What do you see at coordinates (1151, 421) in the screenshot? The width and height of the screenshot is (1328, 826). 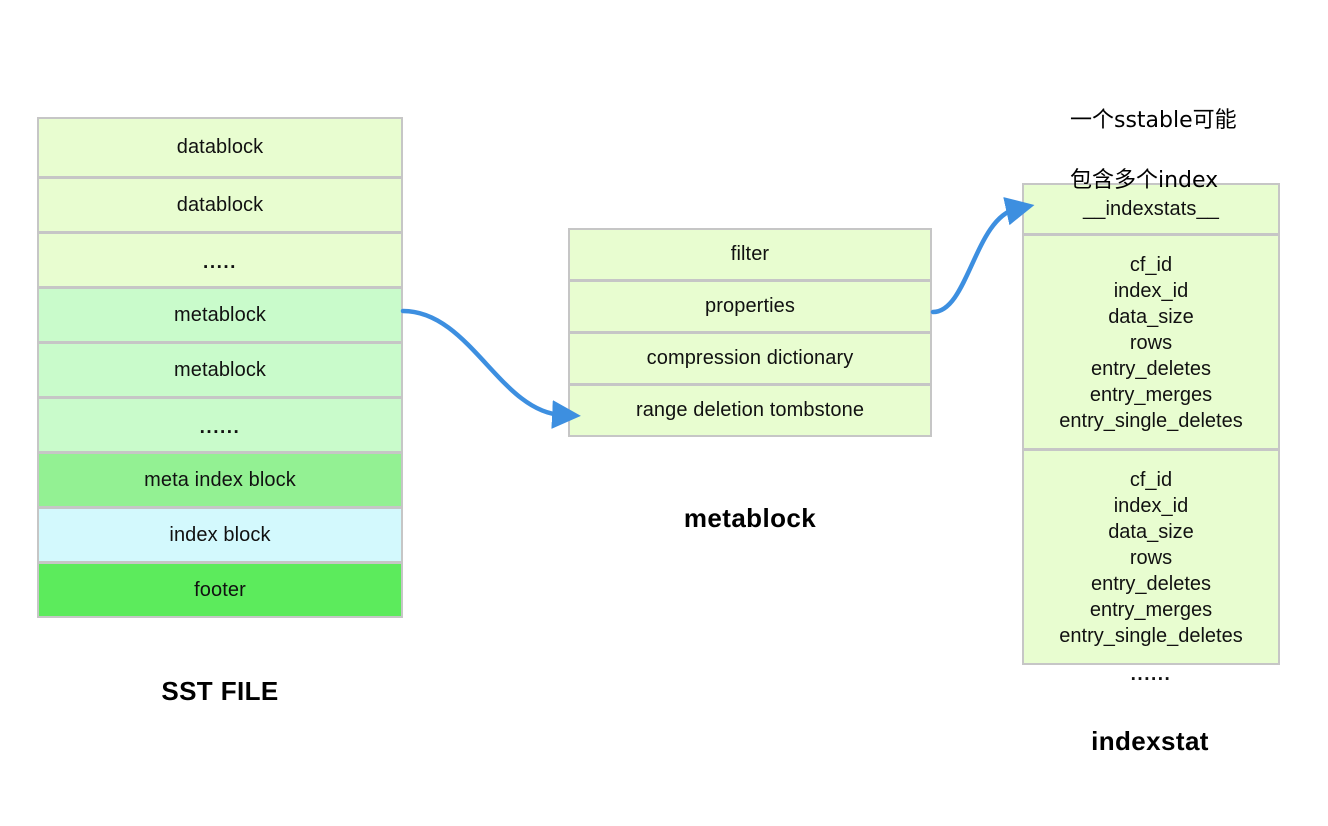 I see `indexstat-field-entry-single-deletes: entry_single_deletes` at bounding box center [1151, 421].